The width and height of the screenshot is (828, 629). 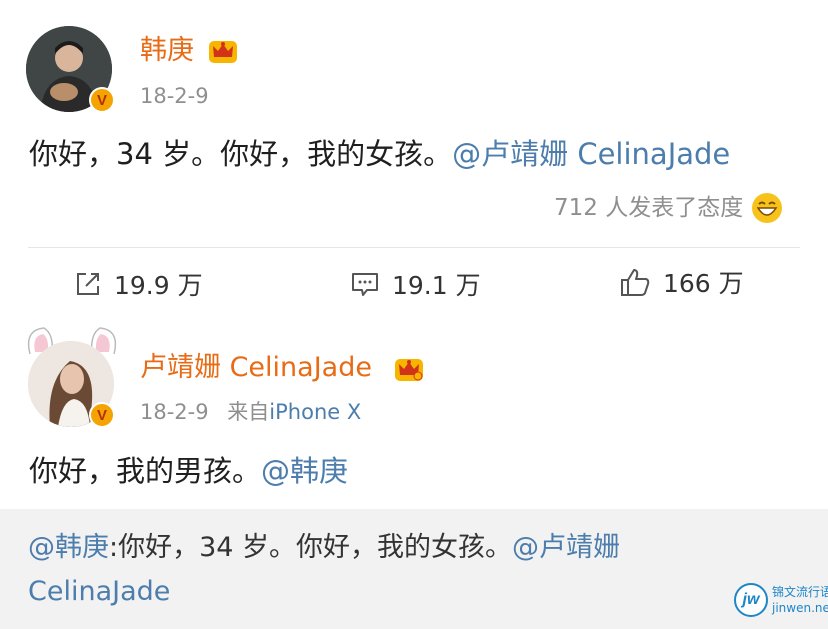 I want to click on quoted-mention-link-2-cont: CelinaJade, so click(x=99, y=591).